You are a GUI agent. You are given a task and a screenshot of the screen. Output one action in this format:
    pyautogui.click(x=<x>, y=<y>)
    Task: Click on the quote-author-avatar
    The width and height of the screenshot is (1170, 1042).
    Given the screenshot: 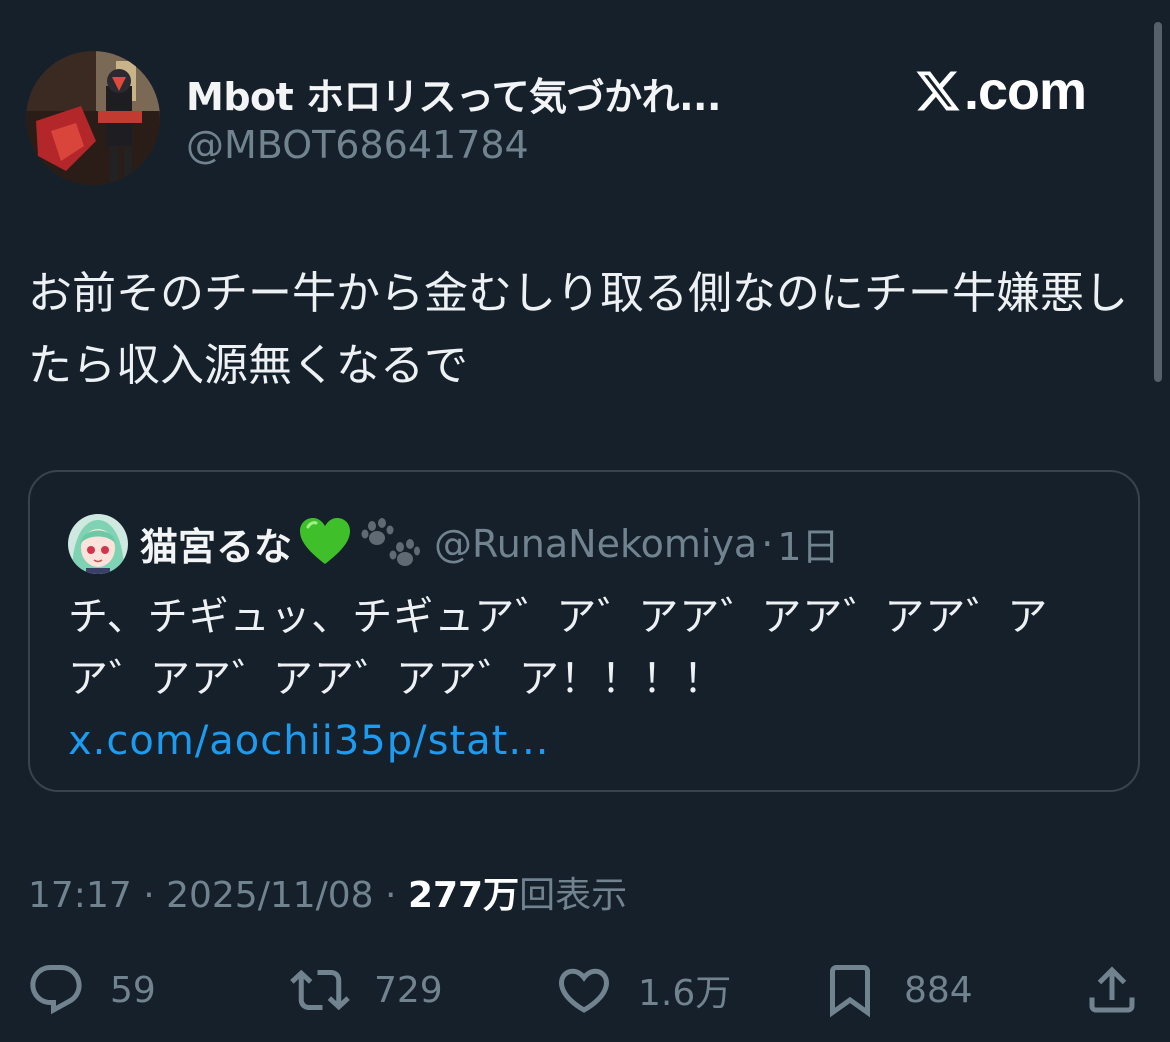 What is the action you would take?
    pyautogui.click(x=98, y=544)
    